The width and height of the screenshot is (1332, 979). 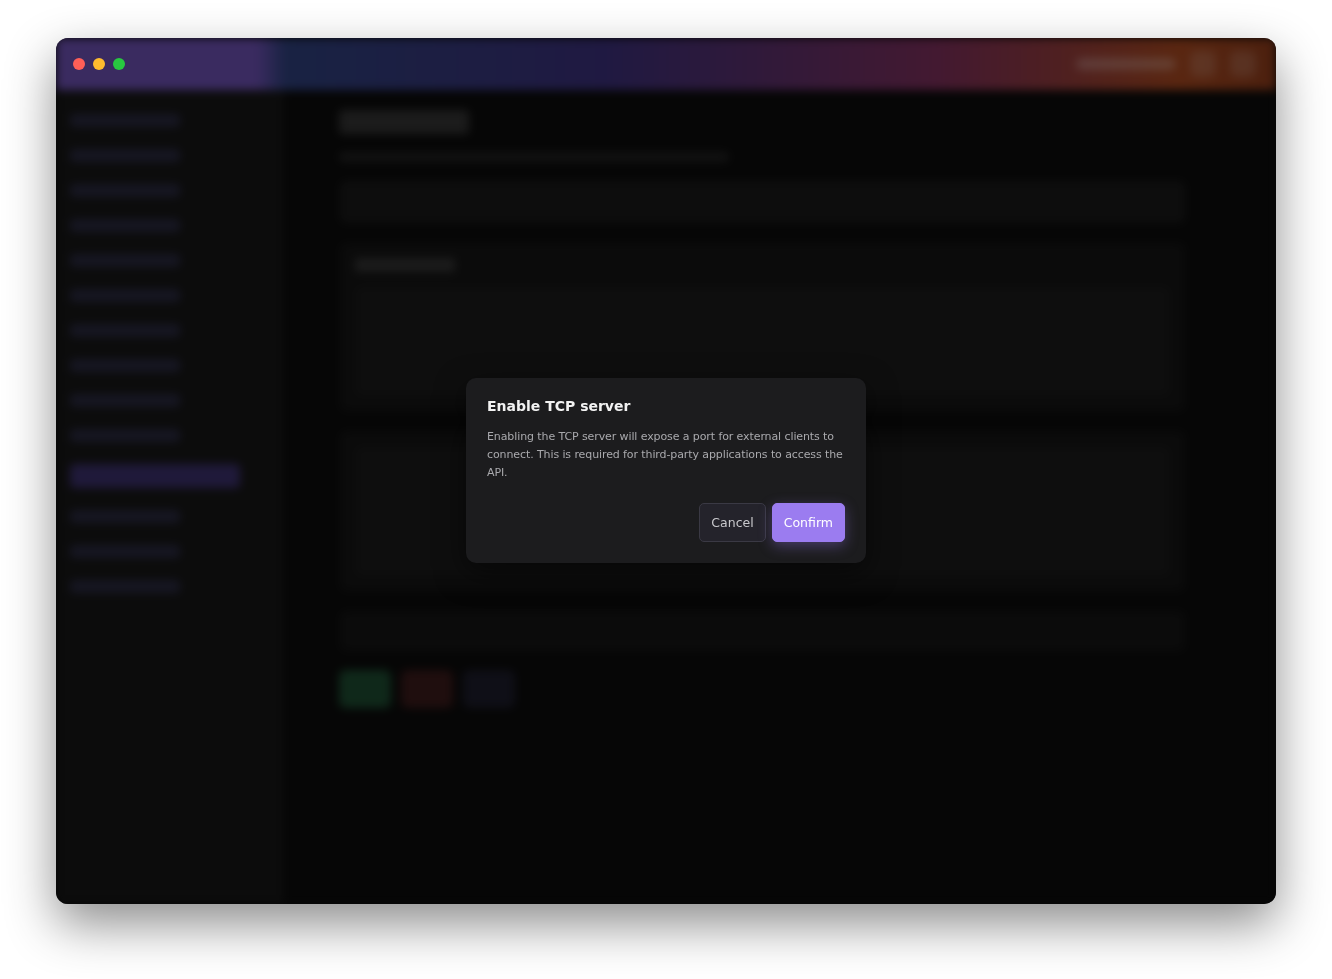 What do you see at coordinates (732, 522) in the screenshot?
I see `cancel-button: Cancel` at bounding box center [732, 522].